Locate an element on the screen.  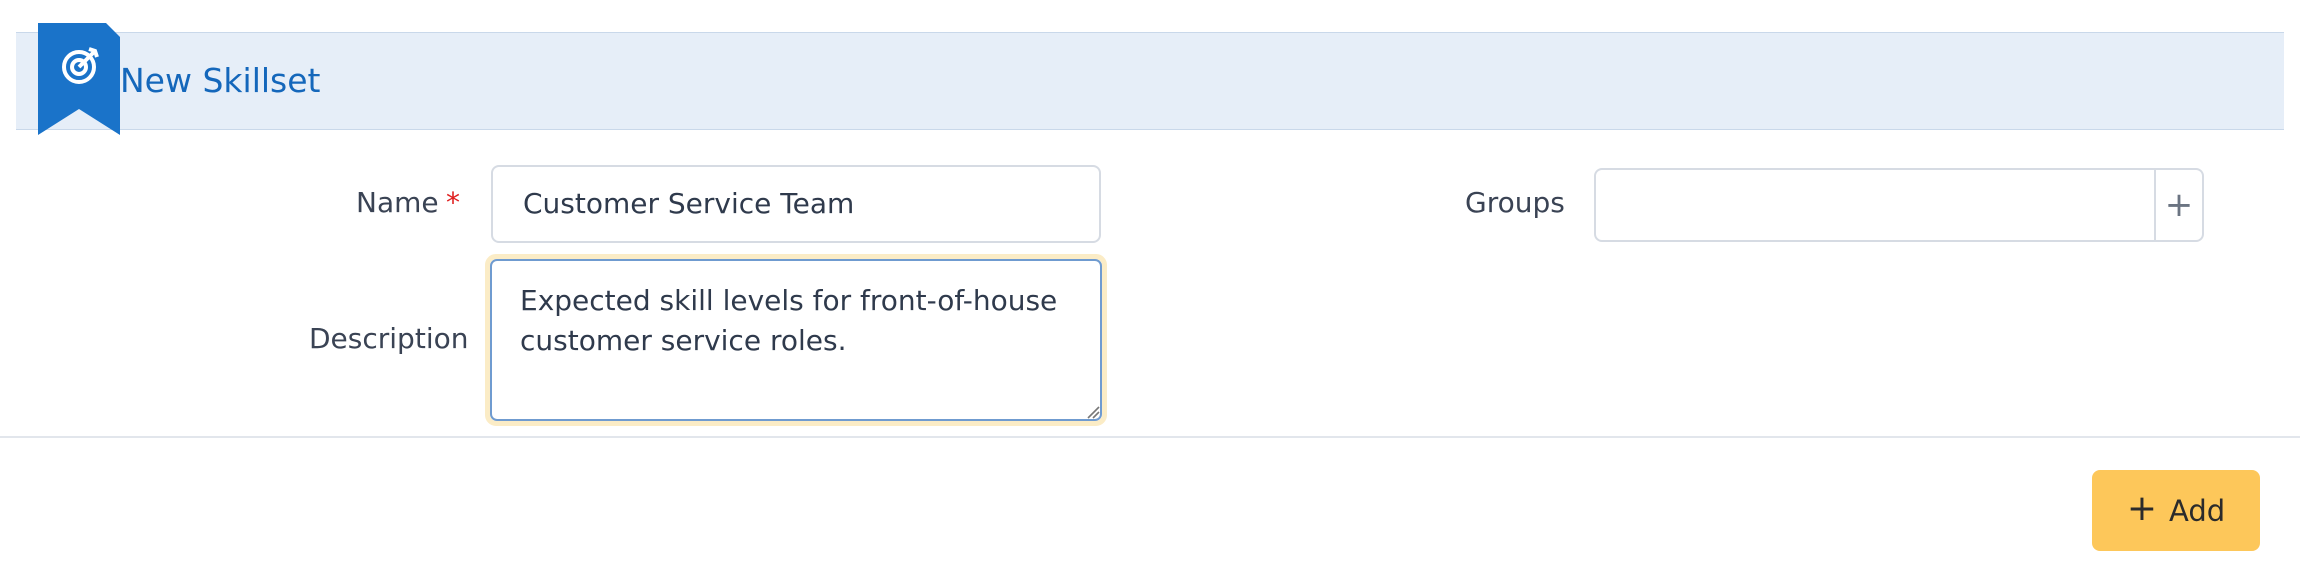
resize-grip-icon is located at coordinates (1093, 412).